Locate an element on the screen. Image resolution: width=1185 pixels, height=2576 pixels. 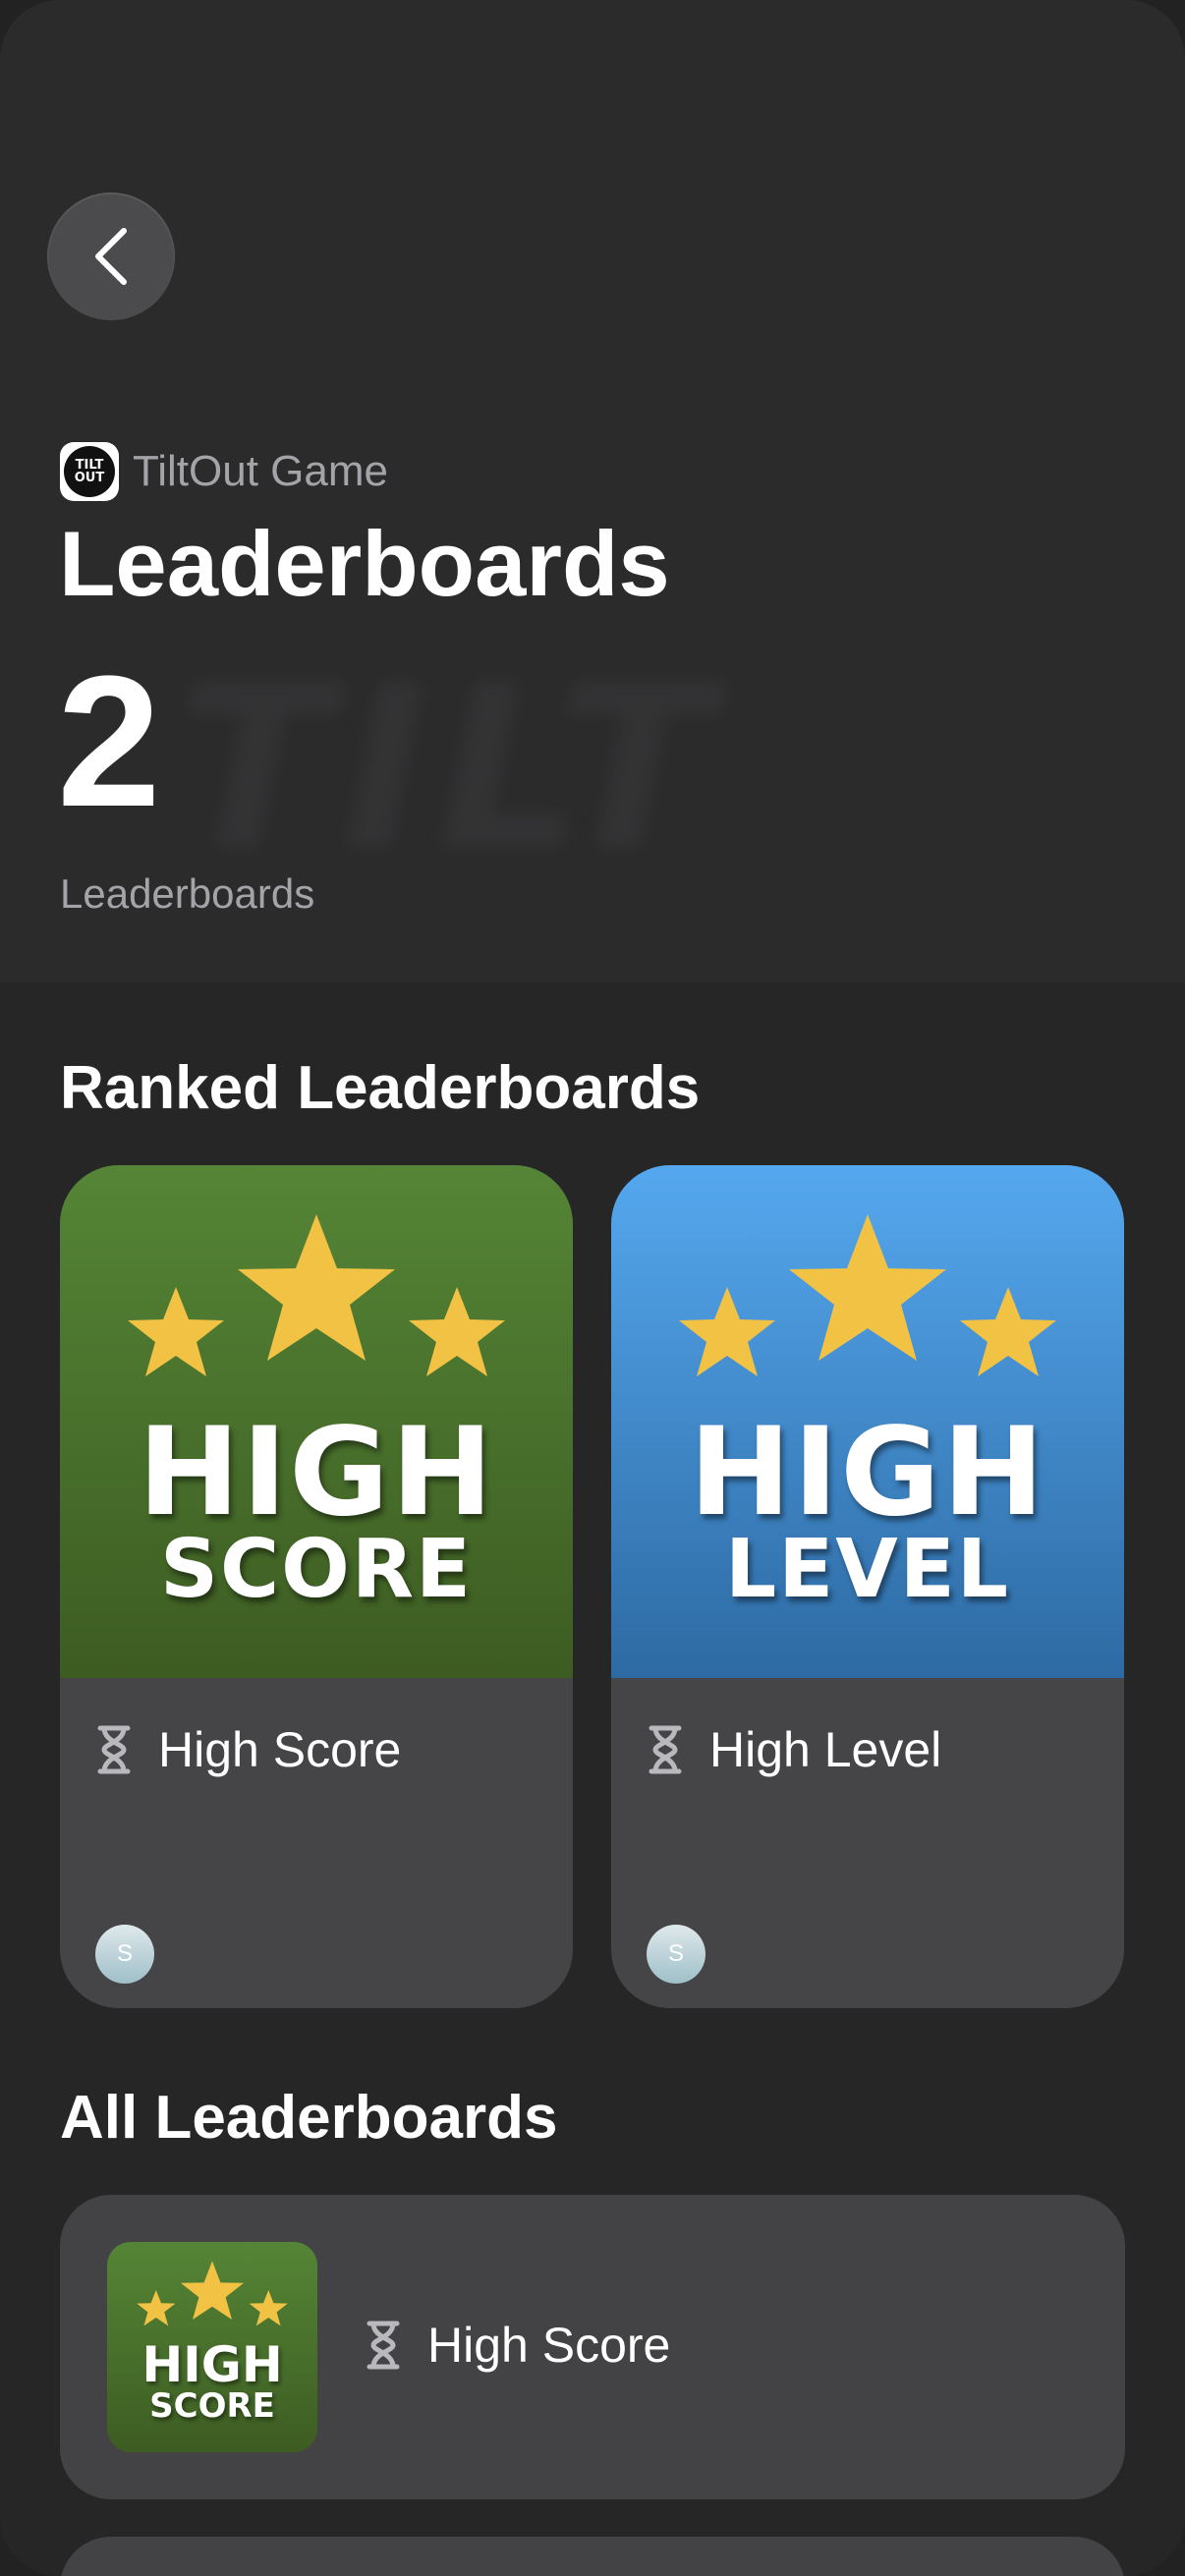
app-identity: TILT OUT TiltOut Game is located at coordinates (224, 471).